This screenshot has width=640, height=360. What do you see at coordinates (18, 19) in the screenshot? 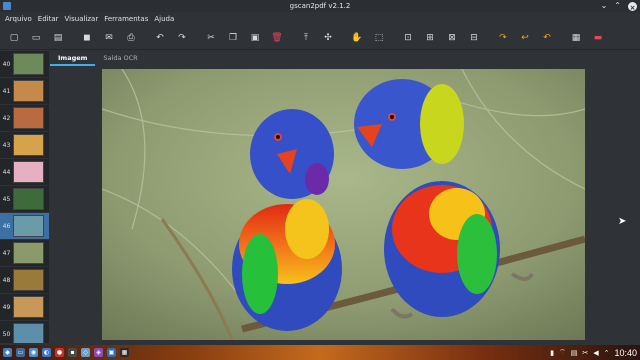
I see `menu-arquivo: Arquivo` at bounding box center [18, 19].